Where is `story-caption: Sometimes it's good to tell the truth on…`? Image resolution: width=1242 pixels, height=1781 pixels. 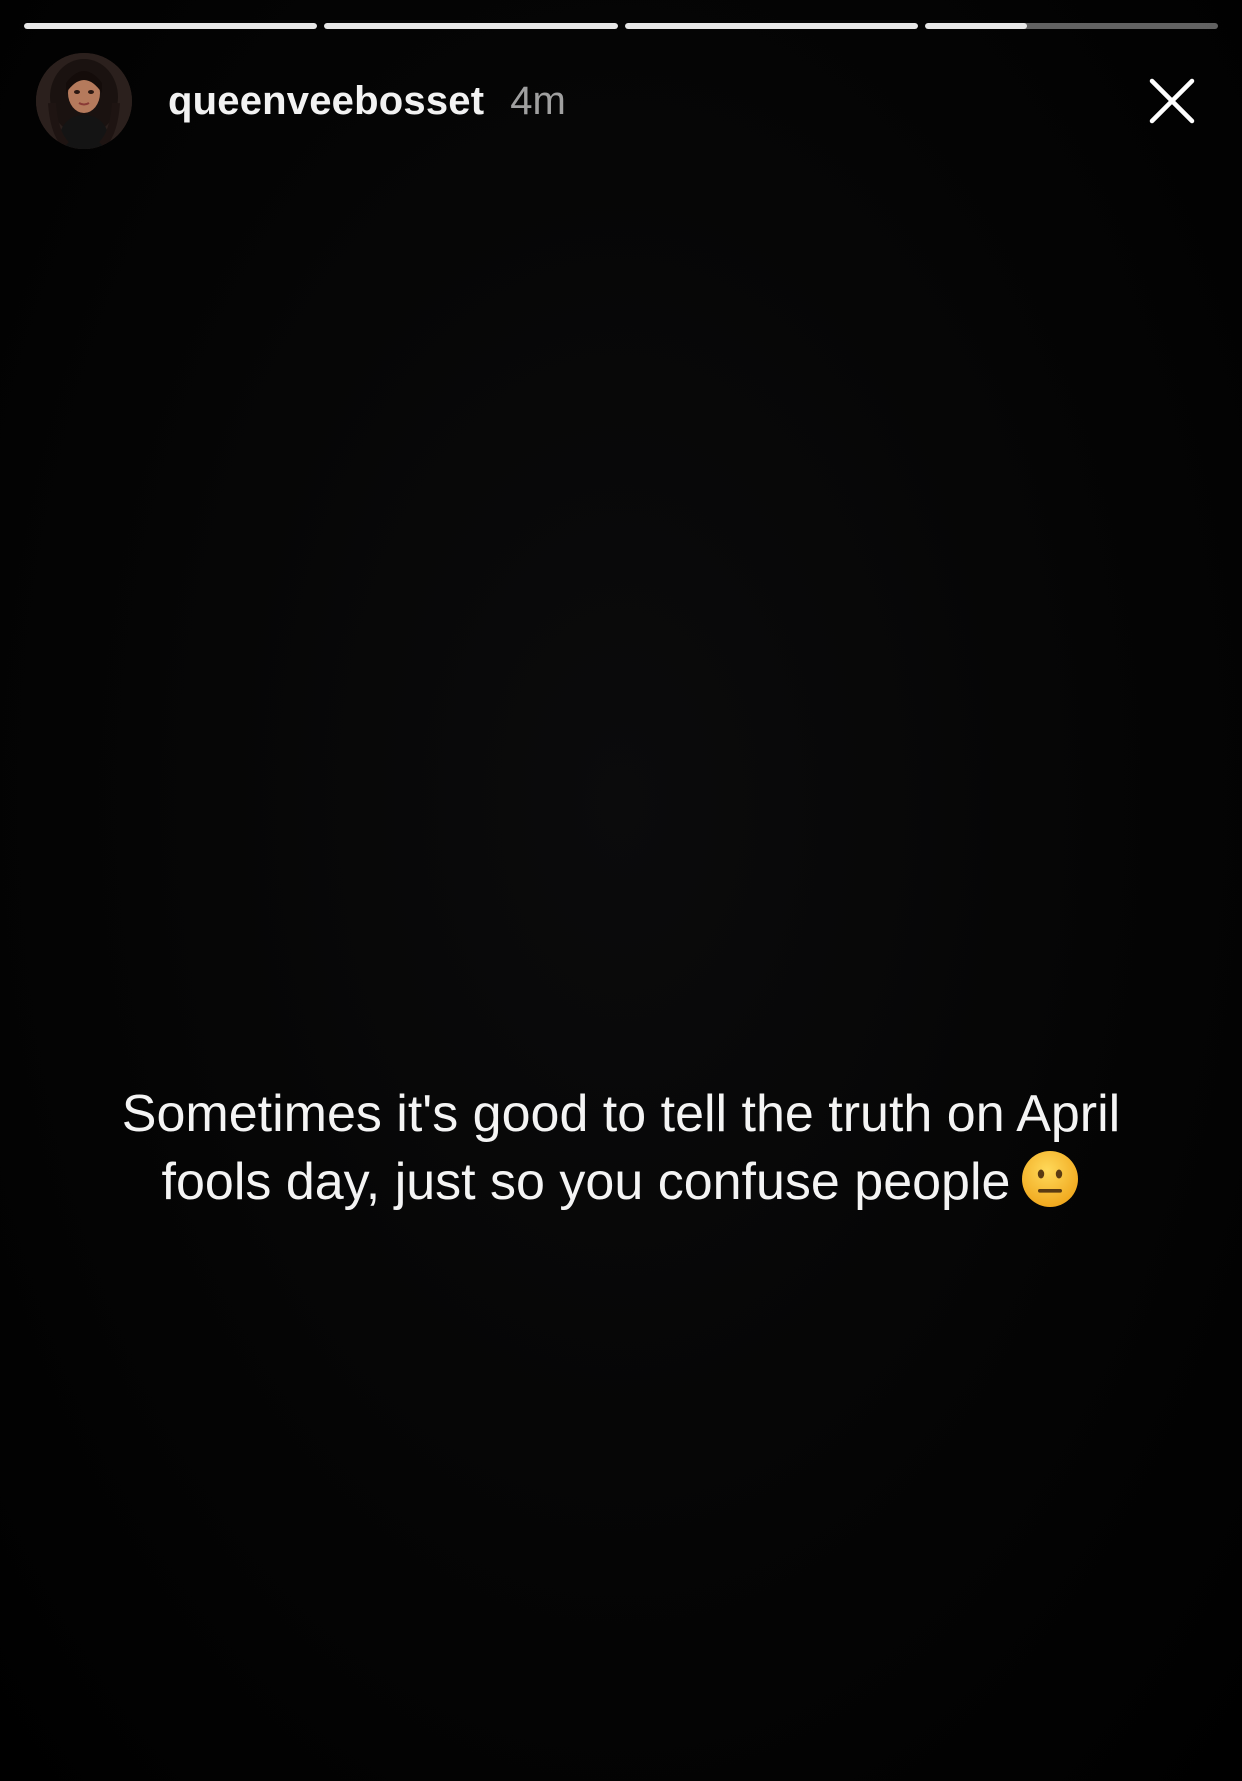 story-caption: Sometimes it's good to tell the truth on… is located at coordinates (621, 1148).